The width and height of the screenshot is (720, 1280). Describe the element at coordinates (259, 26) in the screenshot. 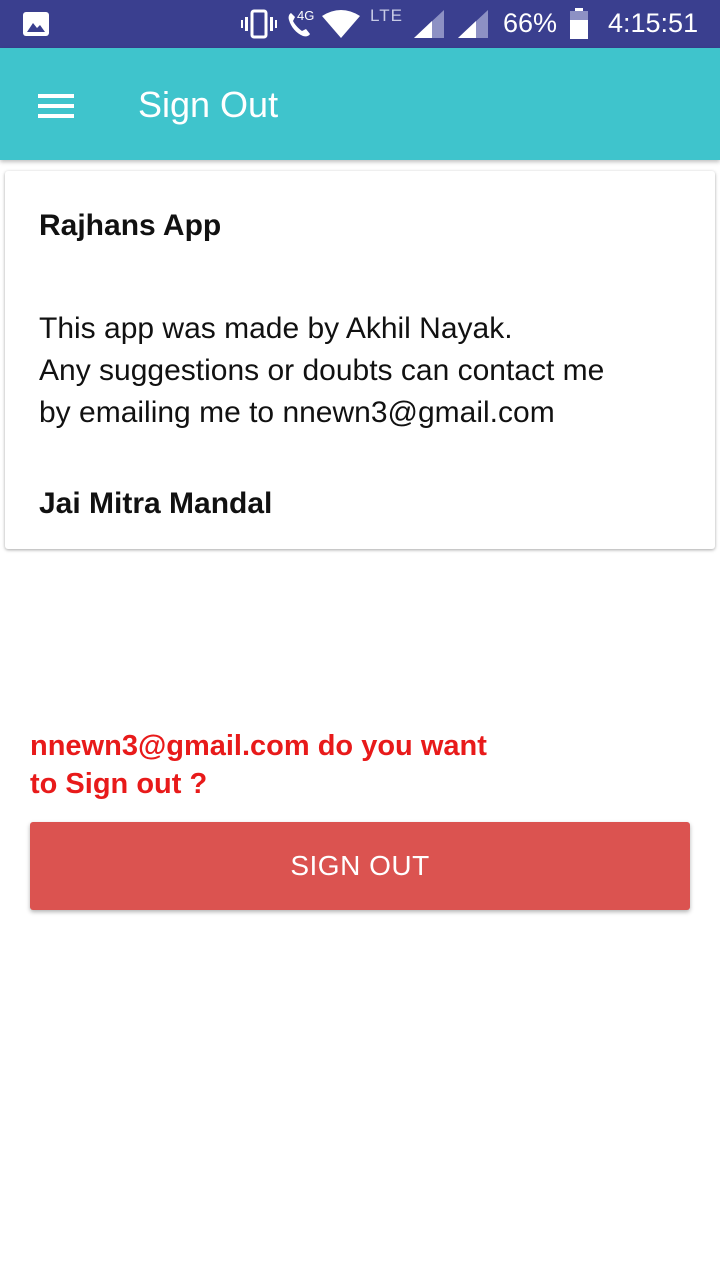

I see `vibrate-icon` at that location.